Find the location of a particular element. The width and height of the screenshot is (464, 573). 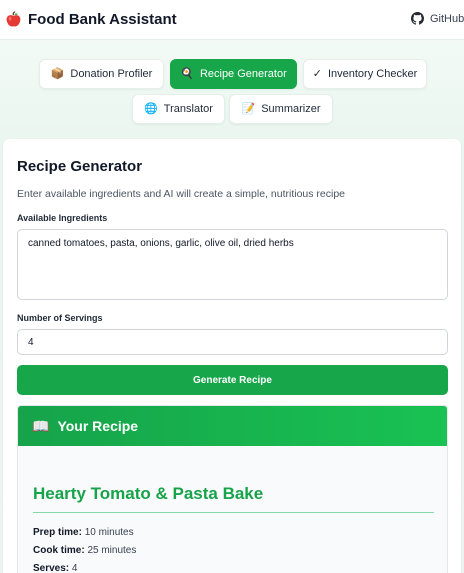

tab-label: Donation Profiler is located at coordinates (111, 74).